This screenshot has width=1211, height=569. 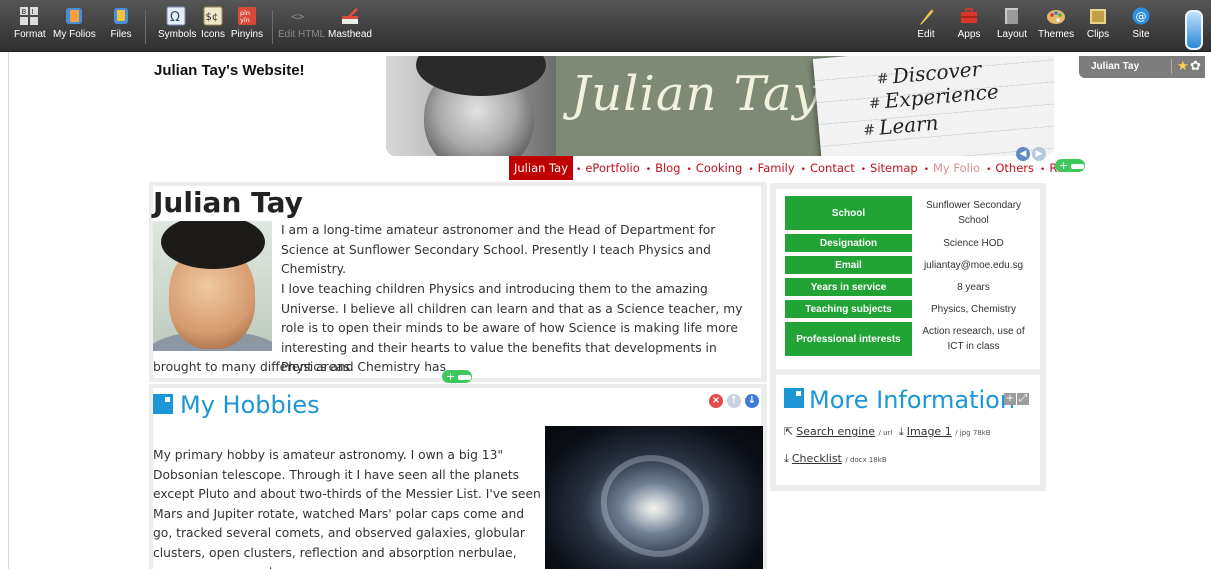 I want to click on site-label: Site, so click(x=1141, y=34).